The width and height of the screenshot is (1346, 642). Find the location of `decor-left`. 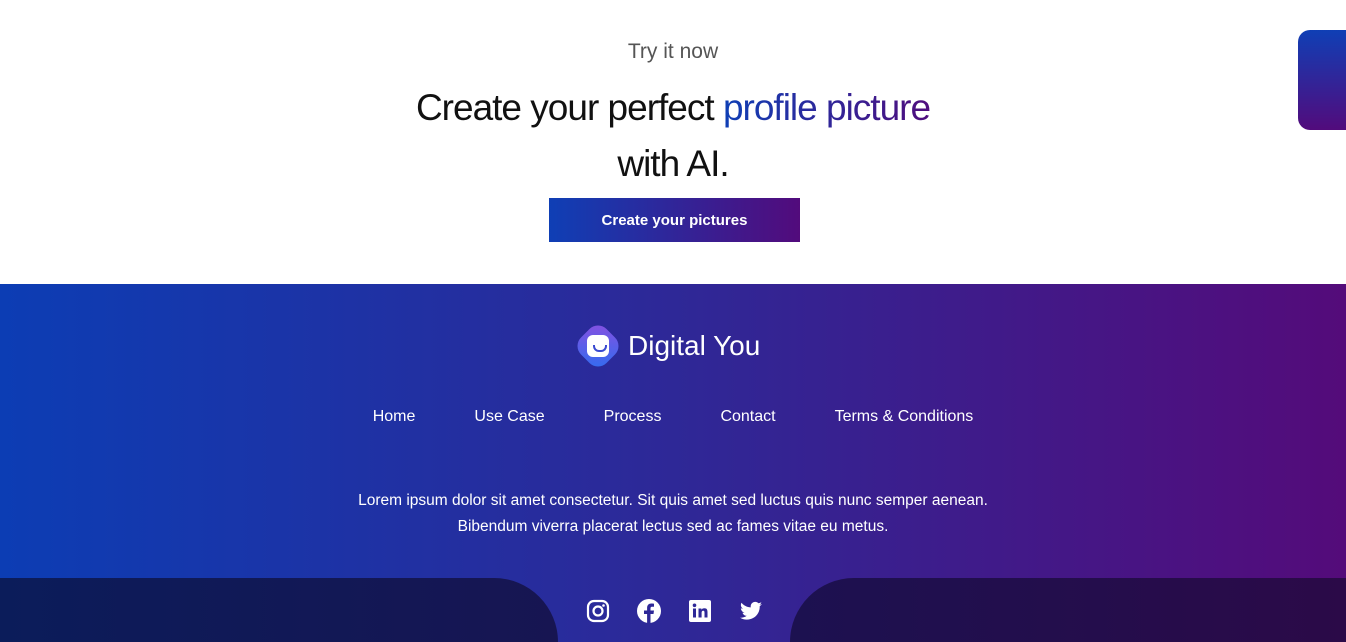

decor-left is located at coordinates (279, 610).